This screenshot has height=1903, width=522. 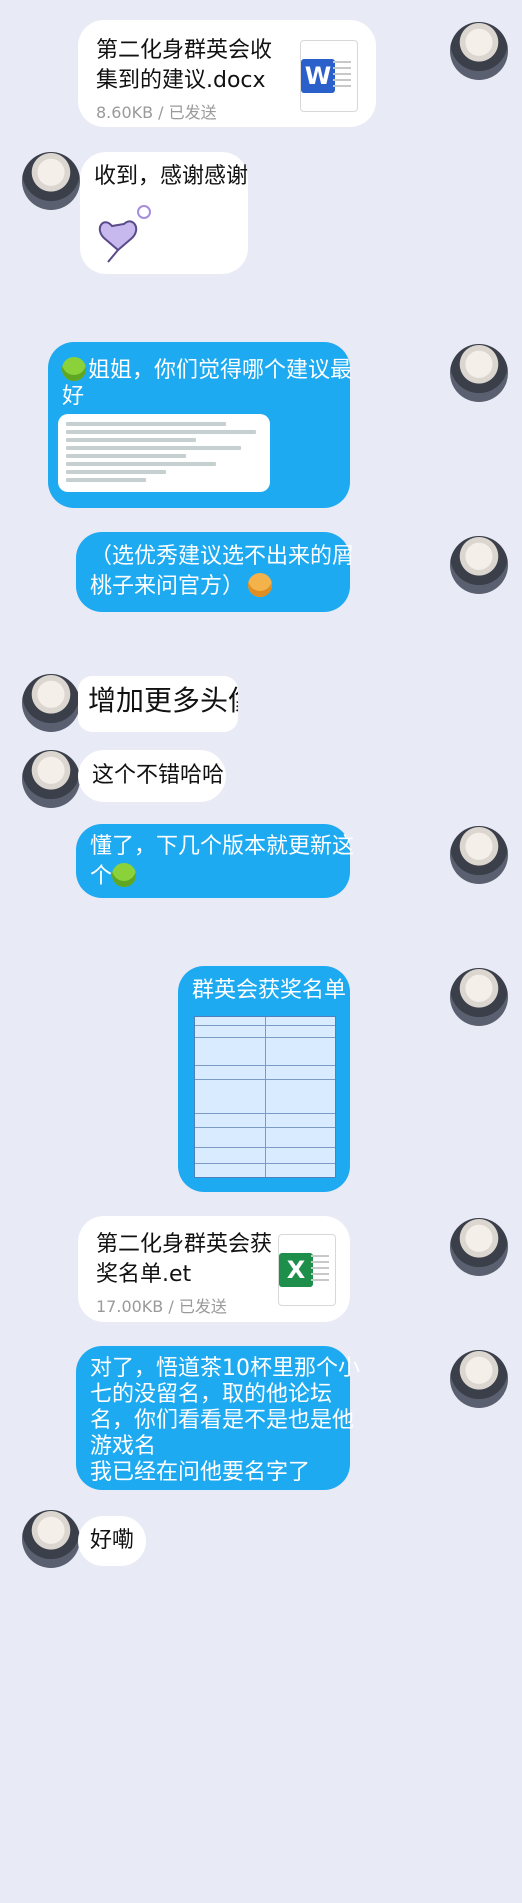 I want to click on message-row-question: 姐姐，你们觉得哪个建议最 好, so click(x=261, y=425).